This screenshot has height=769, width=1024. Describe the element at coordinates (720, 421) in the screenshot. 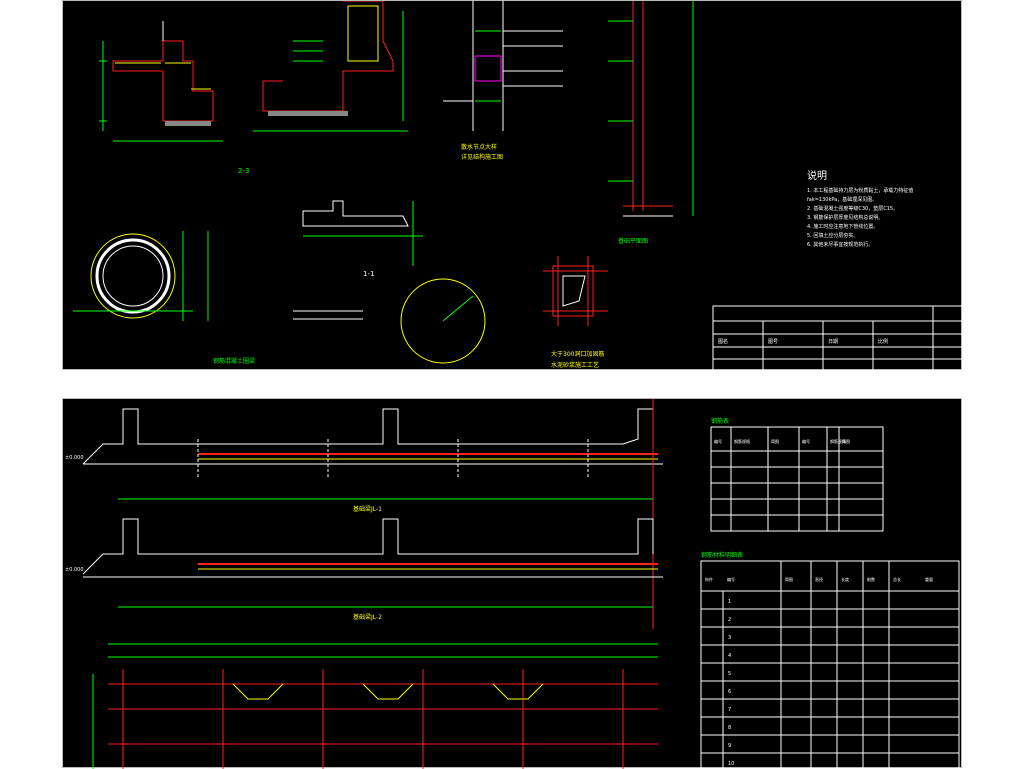

I see `rebar-table-title: 钢筋表` at that location.